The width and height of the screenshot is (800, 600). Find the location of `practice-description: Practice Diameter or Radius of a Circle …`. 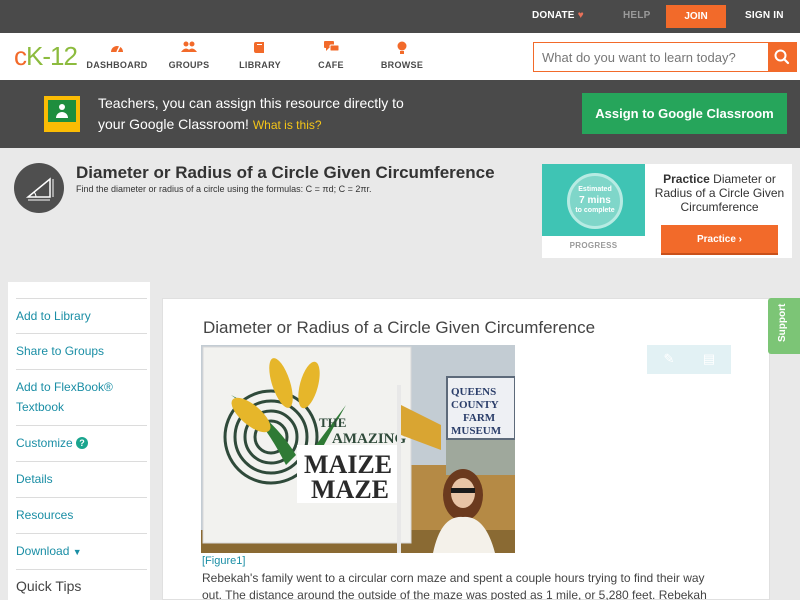

practice-description: Practice Diameter or Radius of a Circle … is located at coordinates (719, 193).